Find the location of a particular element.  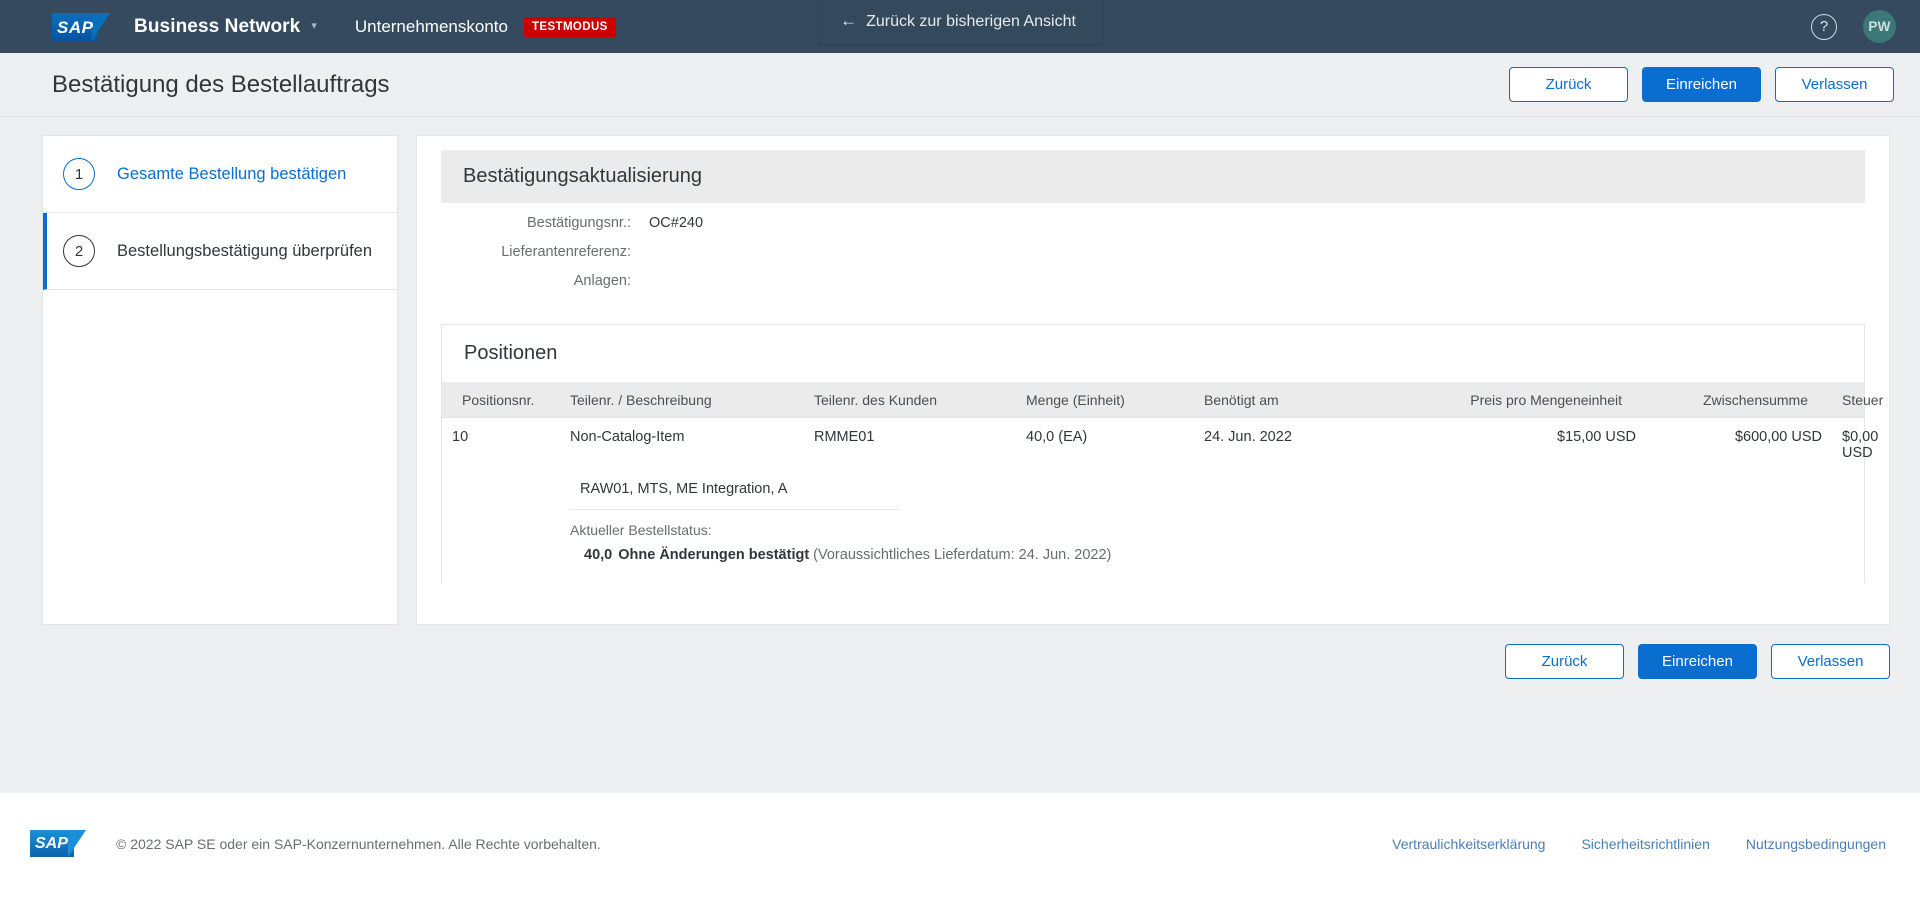

column-header-customer-part: Teilenr. des Kunden is located at coordinates (910, 400).